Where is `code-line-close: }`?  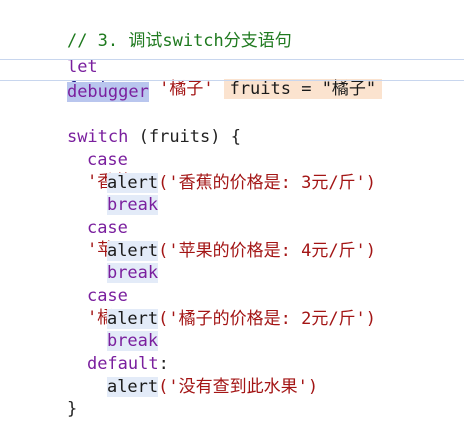
code-line-close: } is located at coordinates (51, 397).